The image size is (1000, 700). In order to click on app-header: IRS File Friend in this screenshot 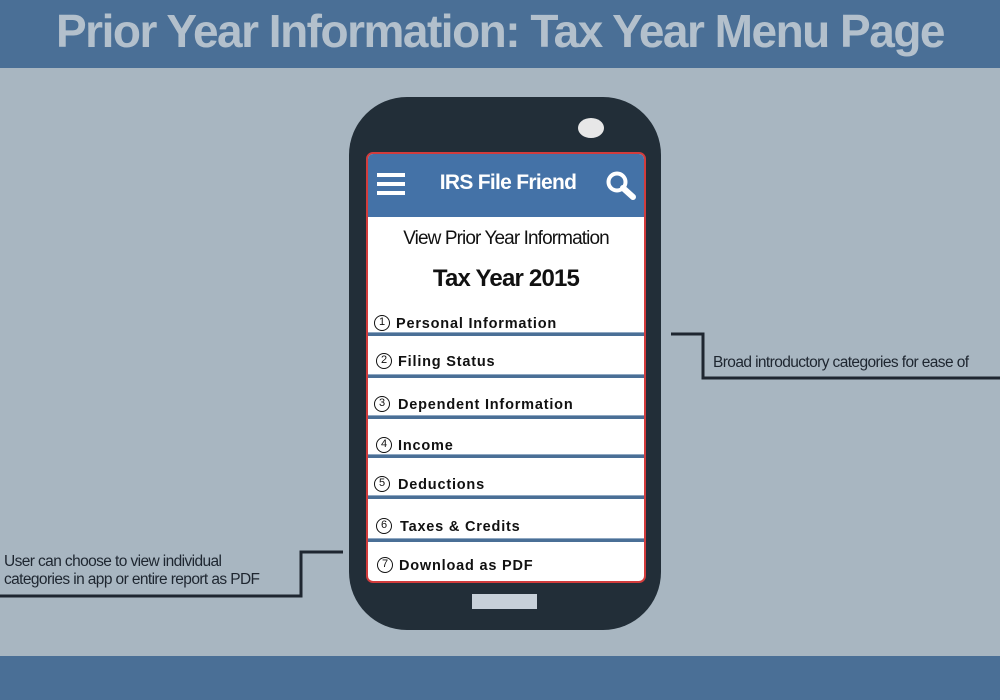, I will do `click(506, 185)`.